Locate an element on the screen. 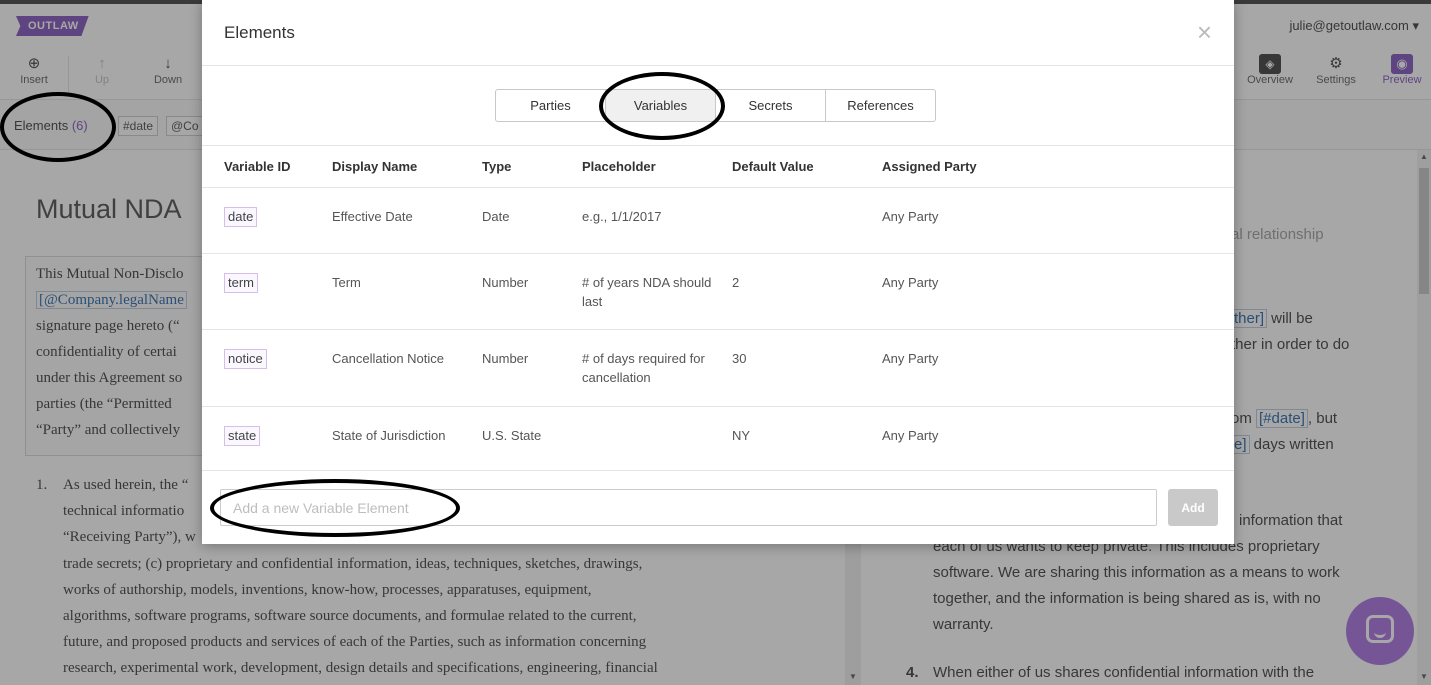 The height and width of the screenshot is (685, 1431). tab-parties: Parties is located at coordinates (550, 105).